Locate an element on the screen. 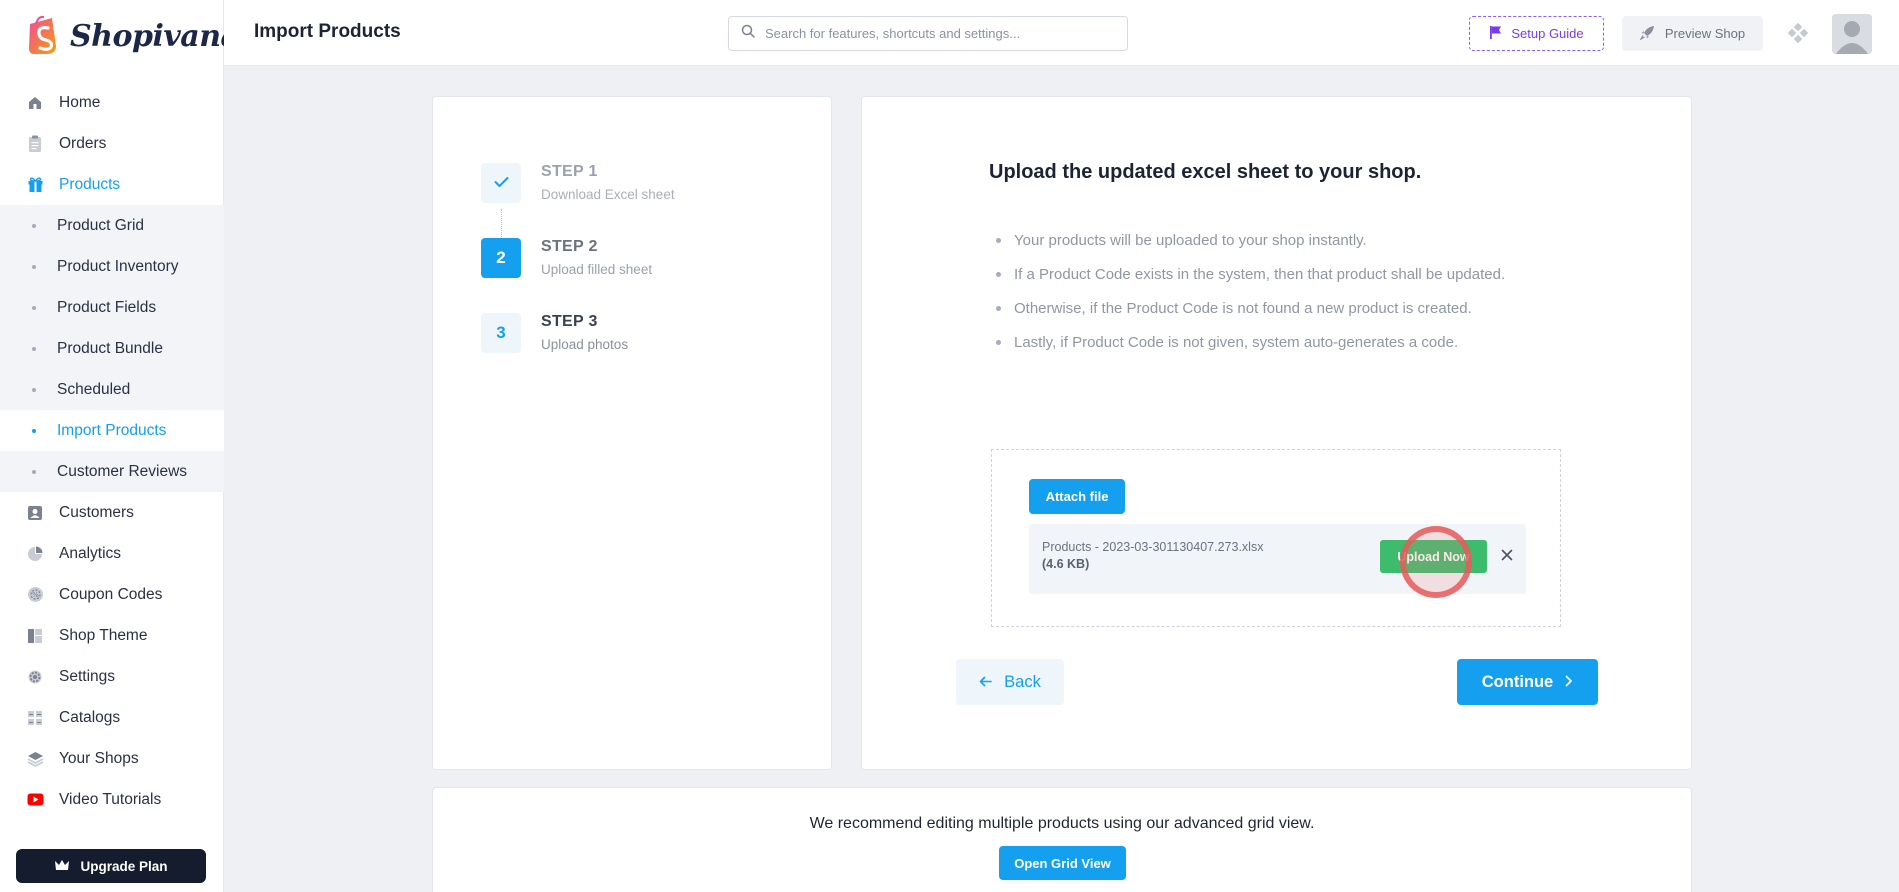 The image size is (1899, 892). sidebar-item-catalogs: Catalogs is located at coordinates (112, 717).